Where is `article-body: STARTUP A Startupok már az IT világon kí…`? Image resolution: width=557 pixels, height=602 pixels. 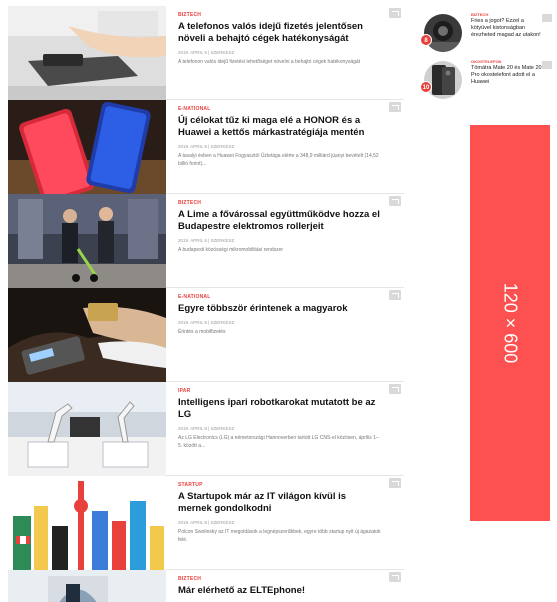 article-body: STARTUP A Startupok már az IT világon kí… is located at coordinates (276, 522).